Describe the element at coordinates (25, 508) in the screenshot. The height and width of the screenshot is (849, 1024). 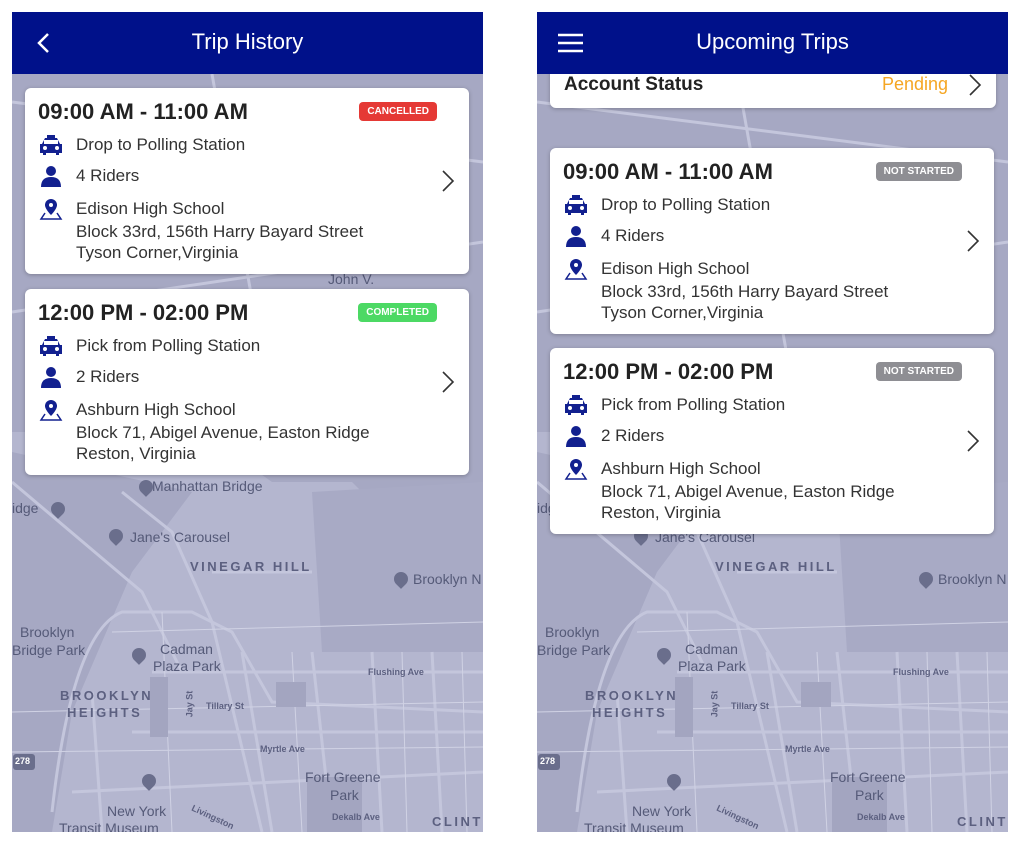
I see `map-label: idge` at that location.